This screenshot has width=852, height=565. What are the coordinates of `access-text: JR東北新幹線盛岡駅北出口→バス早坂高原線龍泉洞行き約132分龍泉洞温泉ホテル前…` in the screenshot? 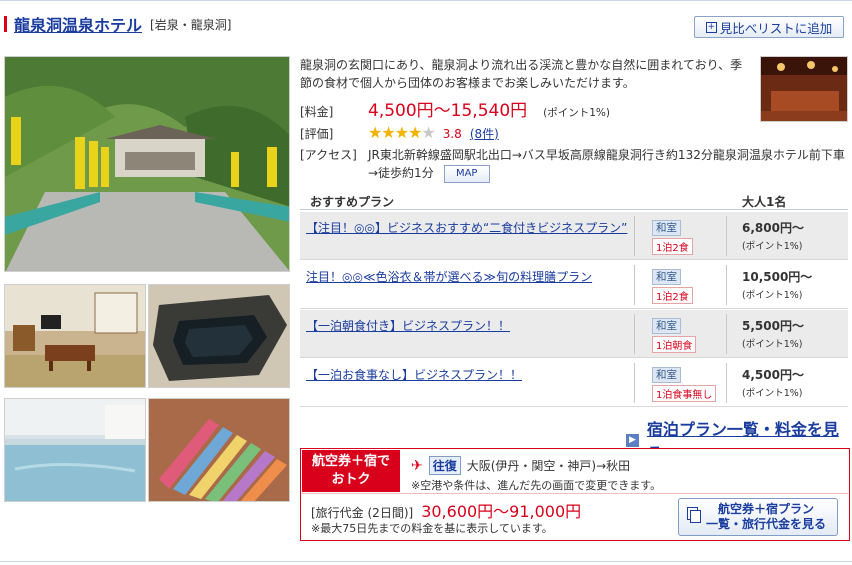 It's located at (606, 164).